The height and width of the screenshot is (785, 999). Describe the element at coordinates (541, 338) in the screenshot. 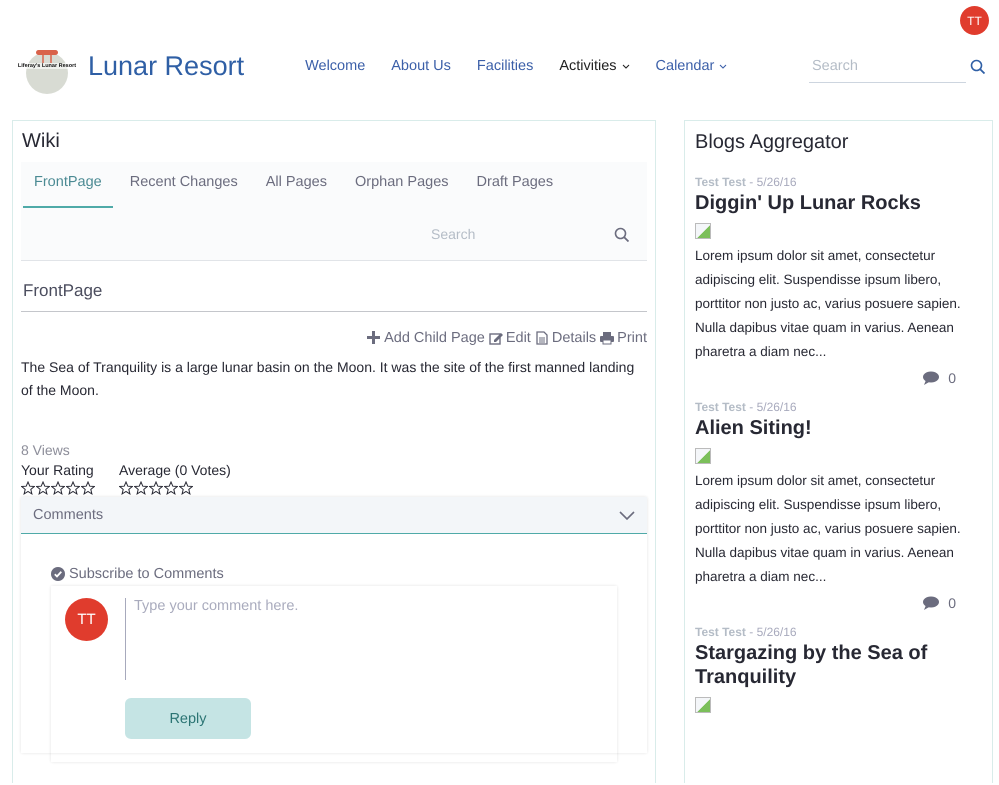

I see `document-icon` at that location.